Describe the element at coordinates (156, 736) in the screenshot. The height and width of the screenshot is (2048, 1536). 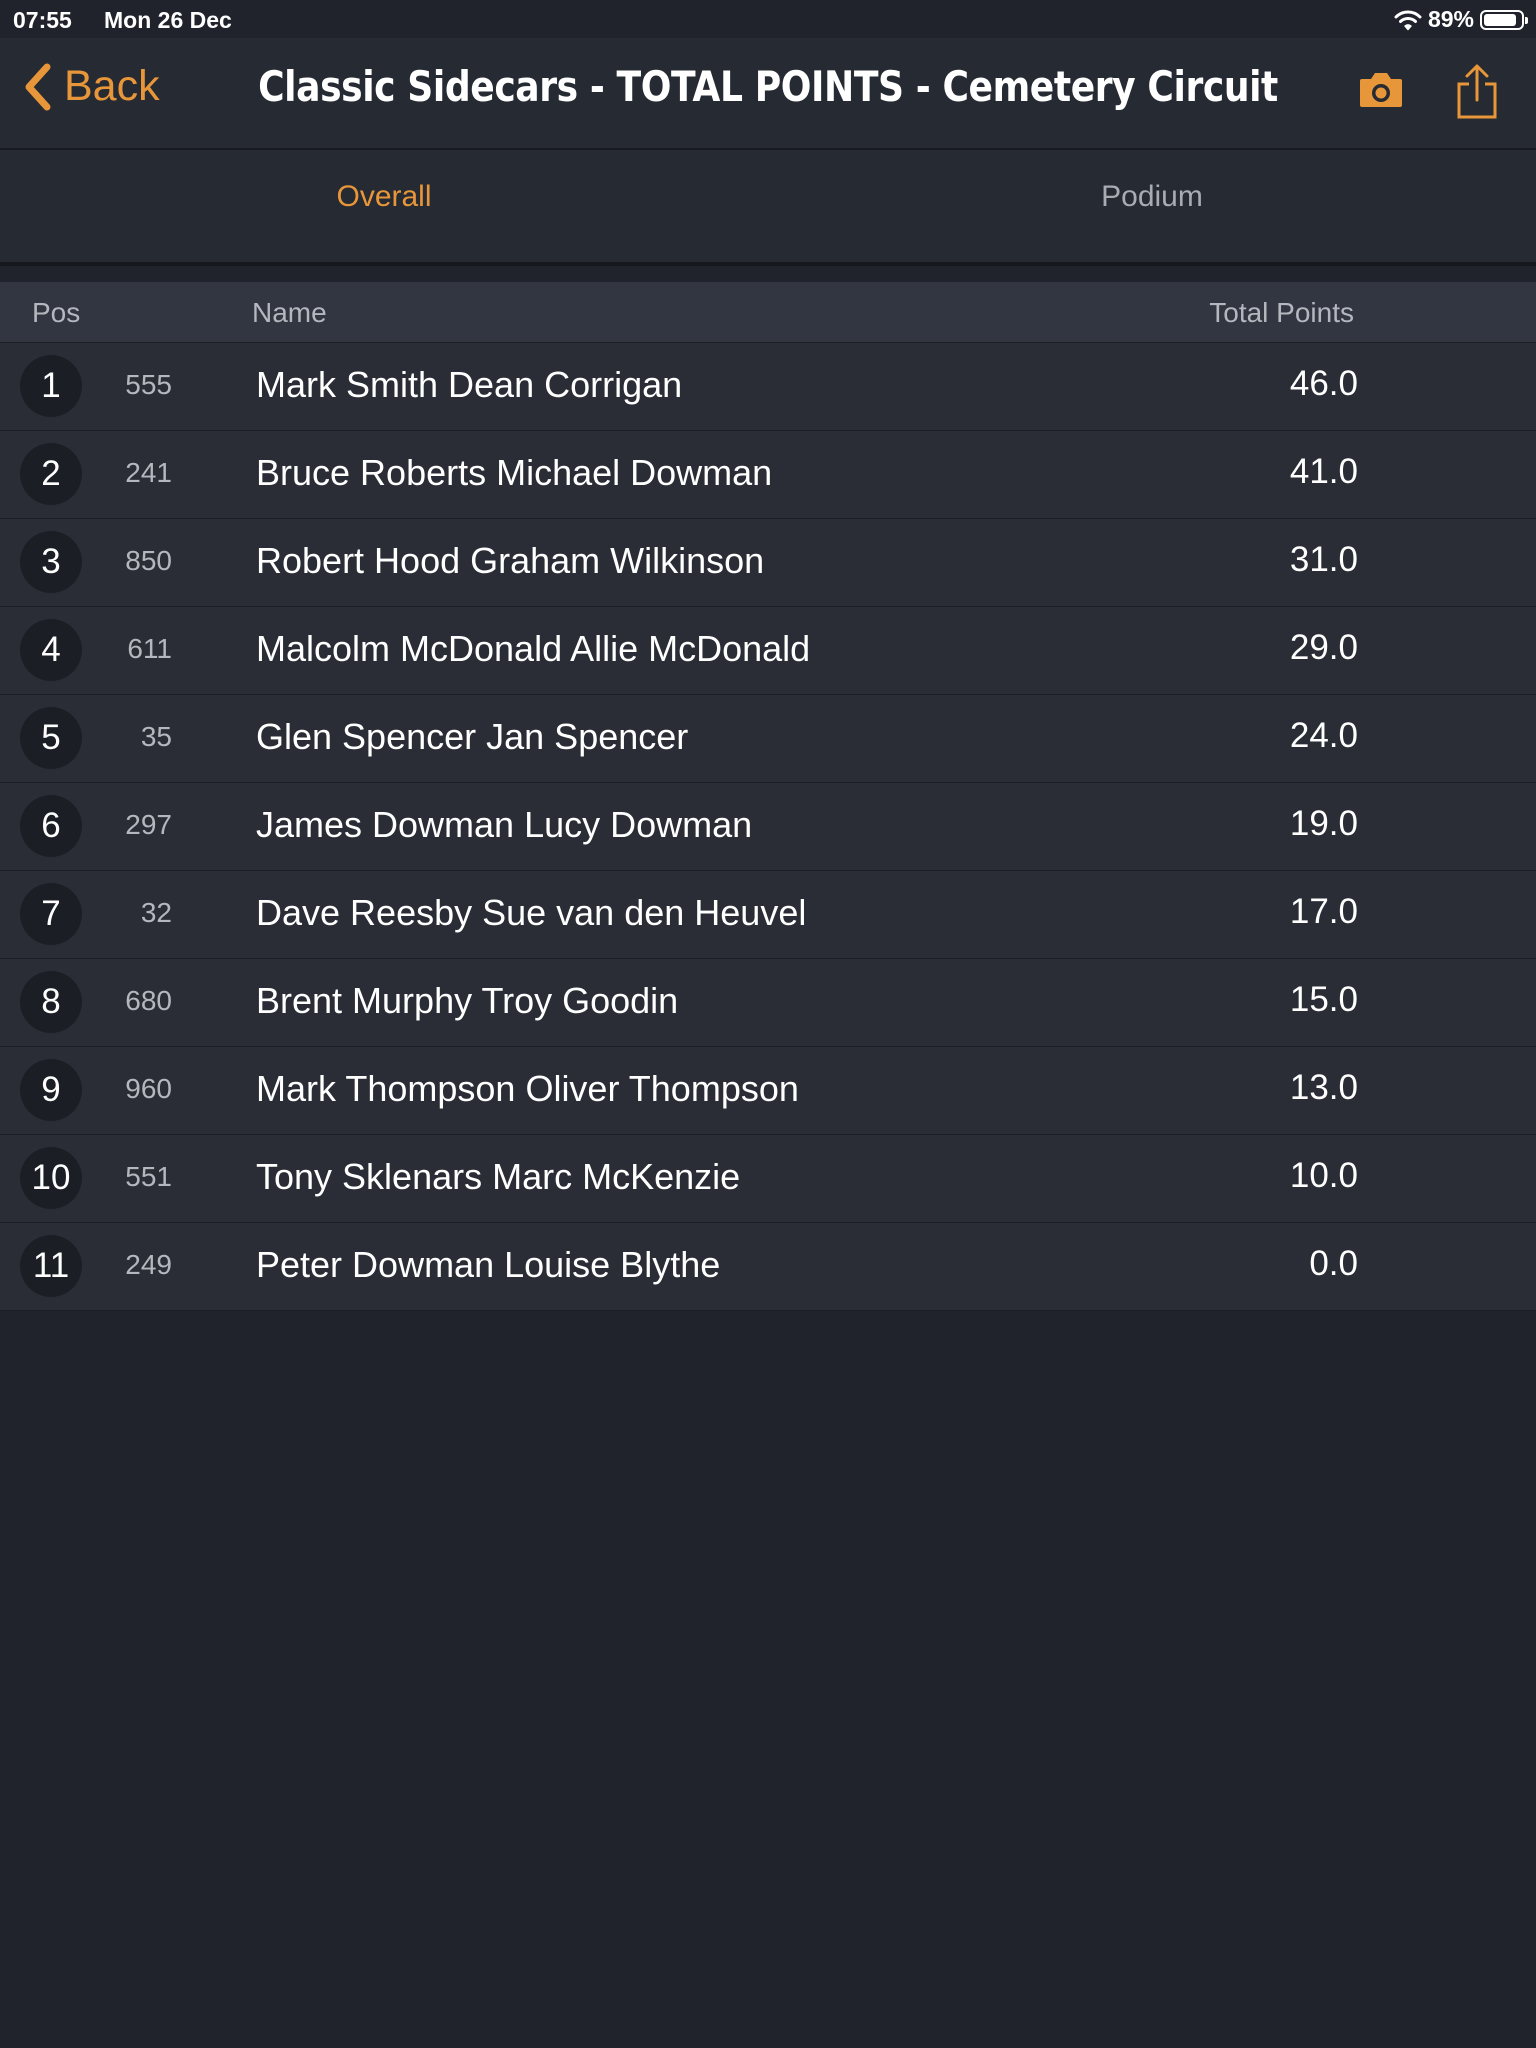
I see `race-number: 35` at that location.